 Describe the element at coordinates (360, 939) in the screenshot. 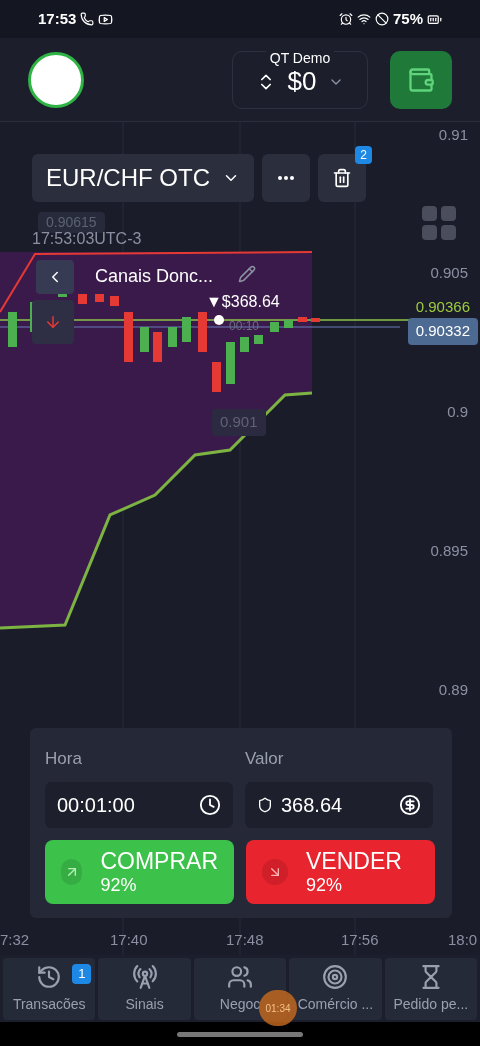

I see `time-axis-label: 17:56` at that location.